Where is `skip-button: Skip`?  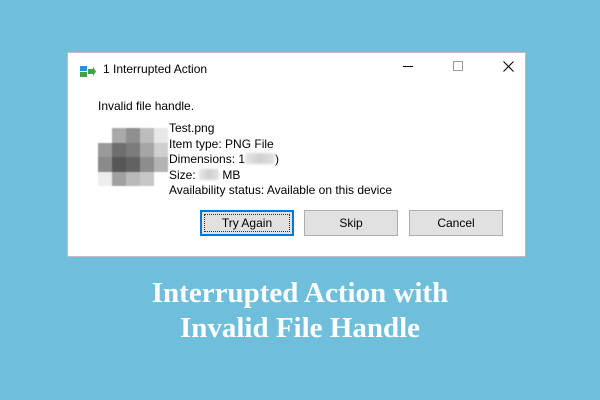 skip-button: Skip is located at coordinates (351, 223).